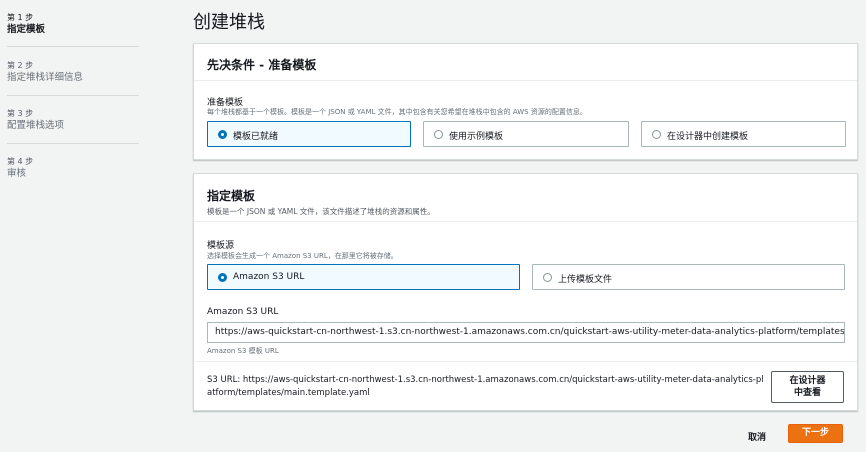 The width and height of the screenshot is (866, 452). What do you see at coordinates (20, 161) in the screenshot?
I see `step-4-number: 第 4 步` at bounding box center [20, 161].